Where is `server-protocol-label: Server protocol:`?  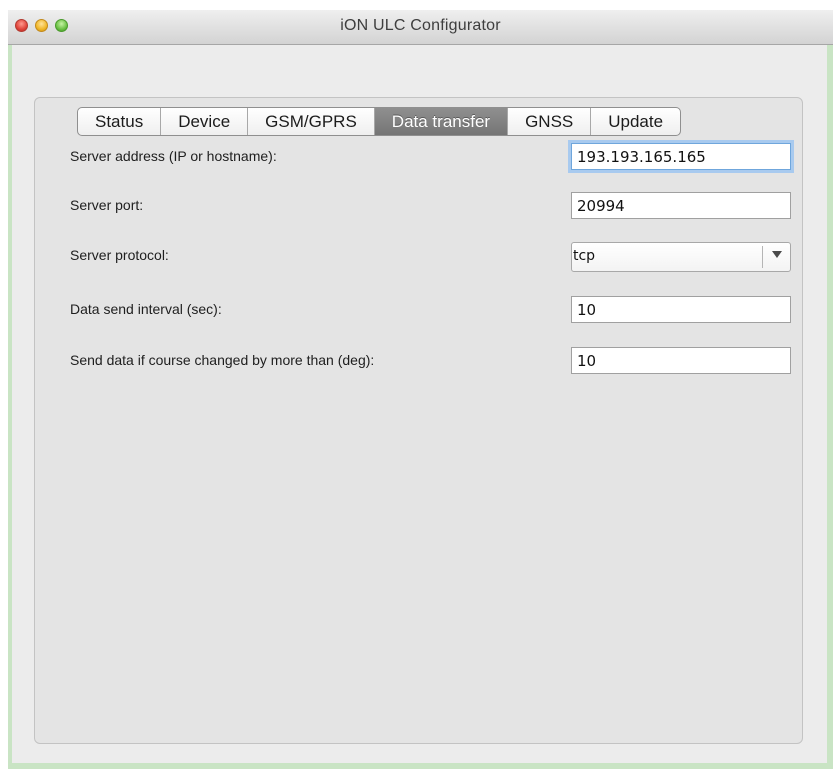 server-protocol-label: Server protocol: is located at coordinates (119, 255).